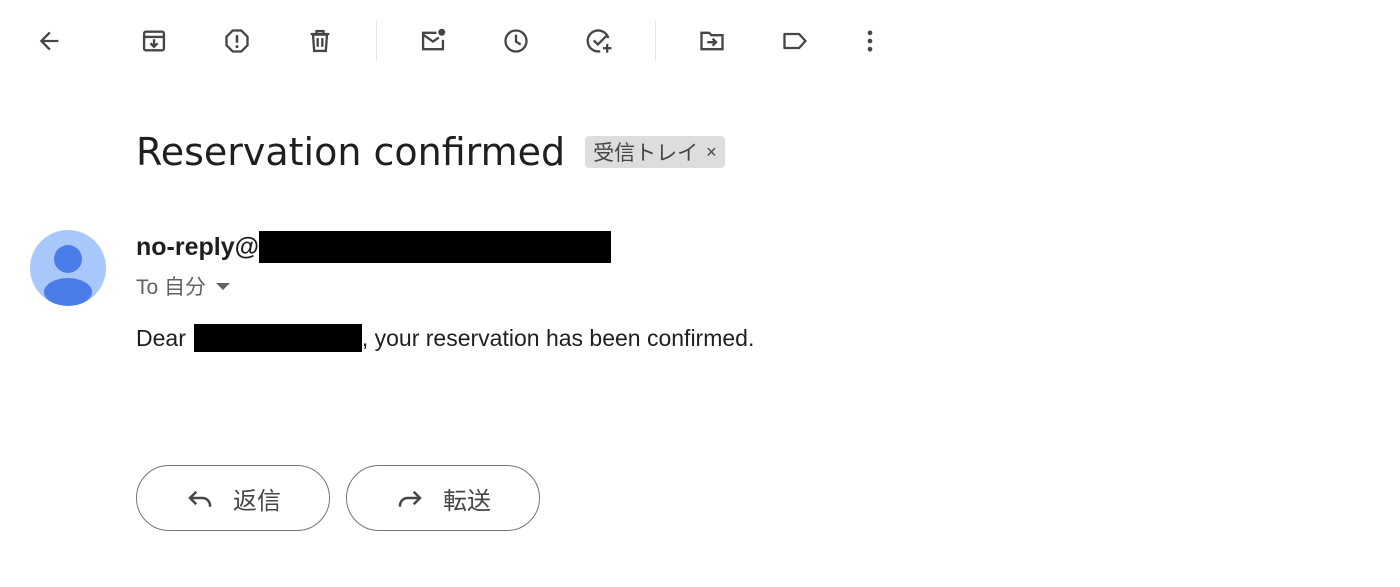 The image size is (1400, 587). I want to click on archive-icon, so click(154, 41).